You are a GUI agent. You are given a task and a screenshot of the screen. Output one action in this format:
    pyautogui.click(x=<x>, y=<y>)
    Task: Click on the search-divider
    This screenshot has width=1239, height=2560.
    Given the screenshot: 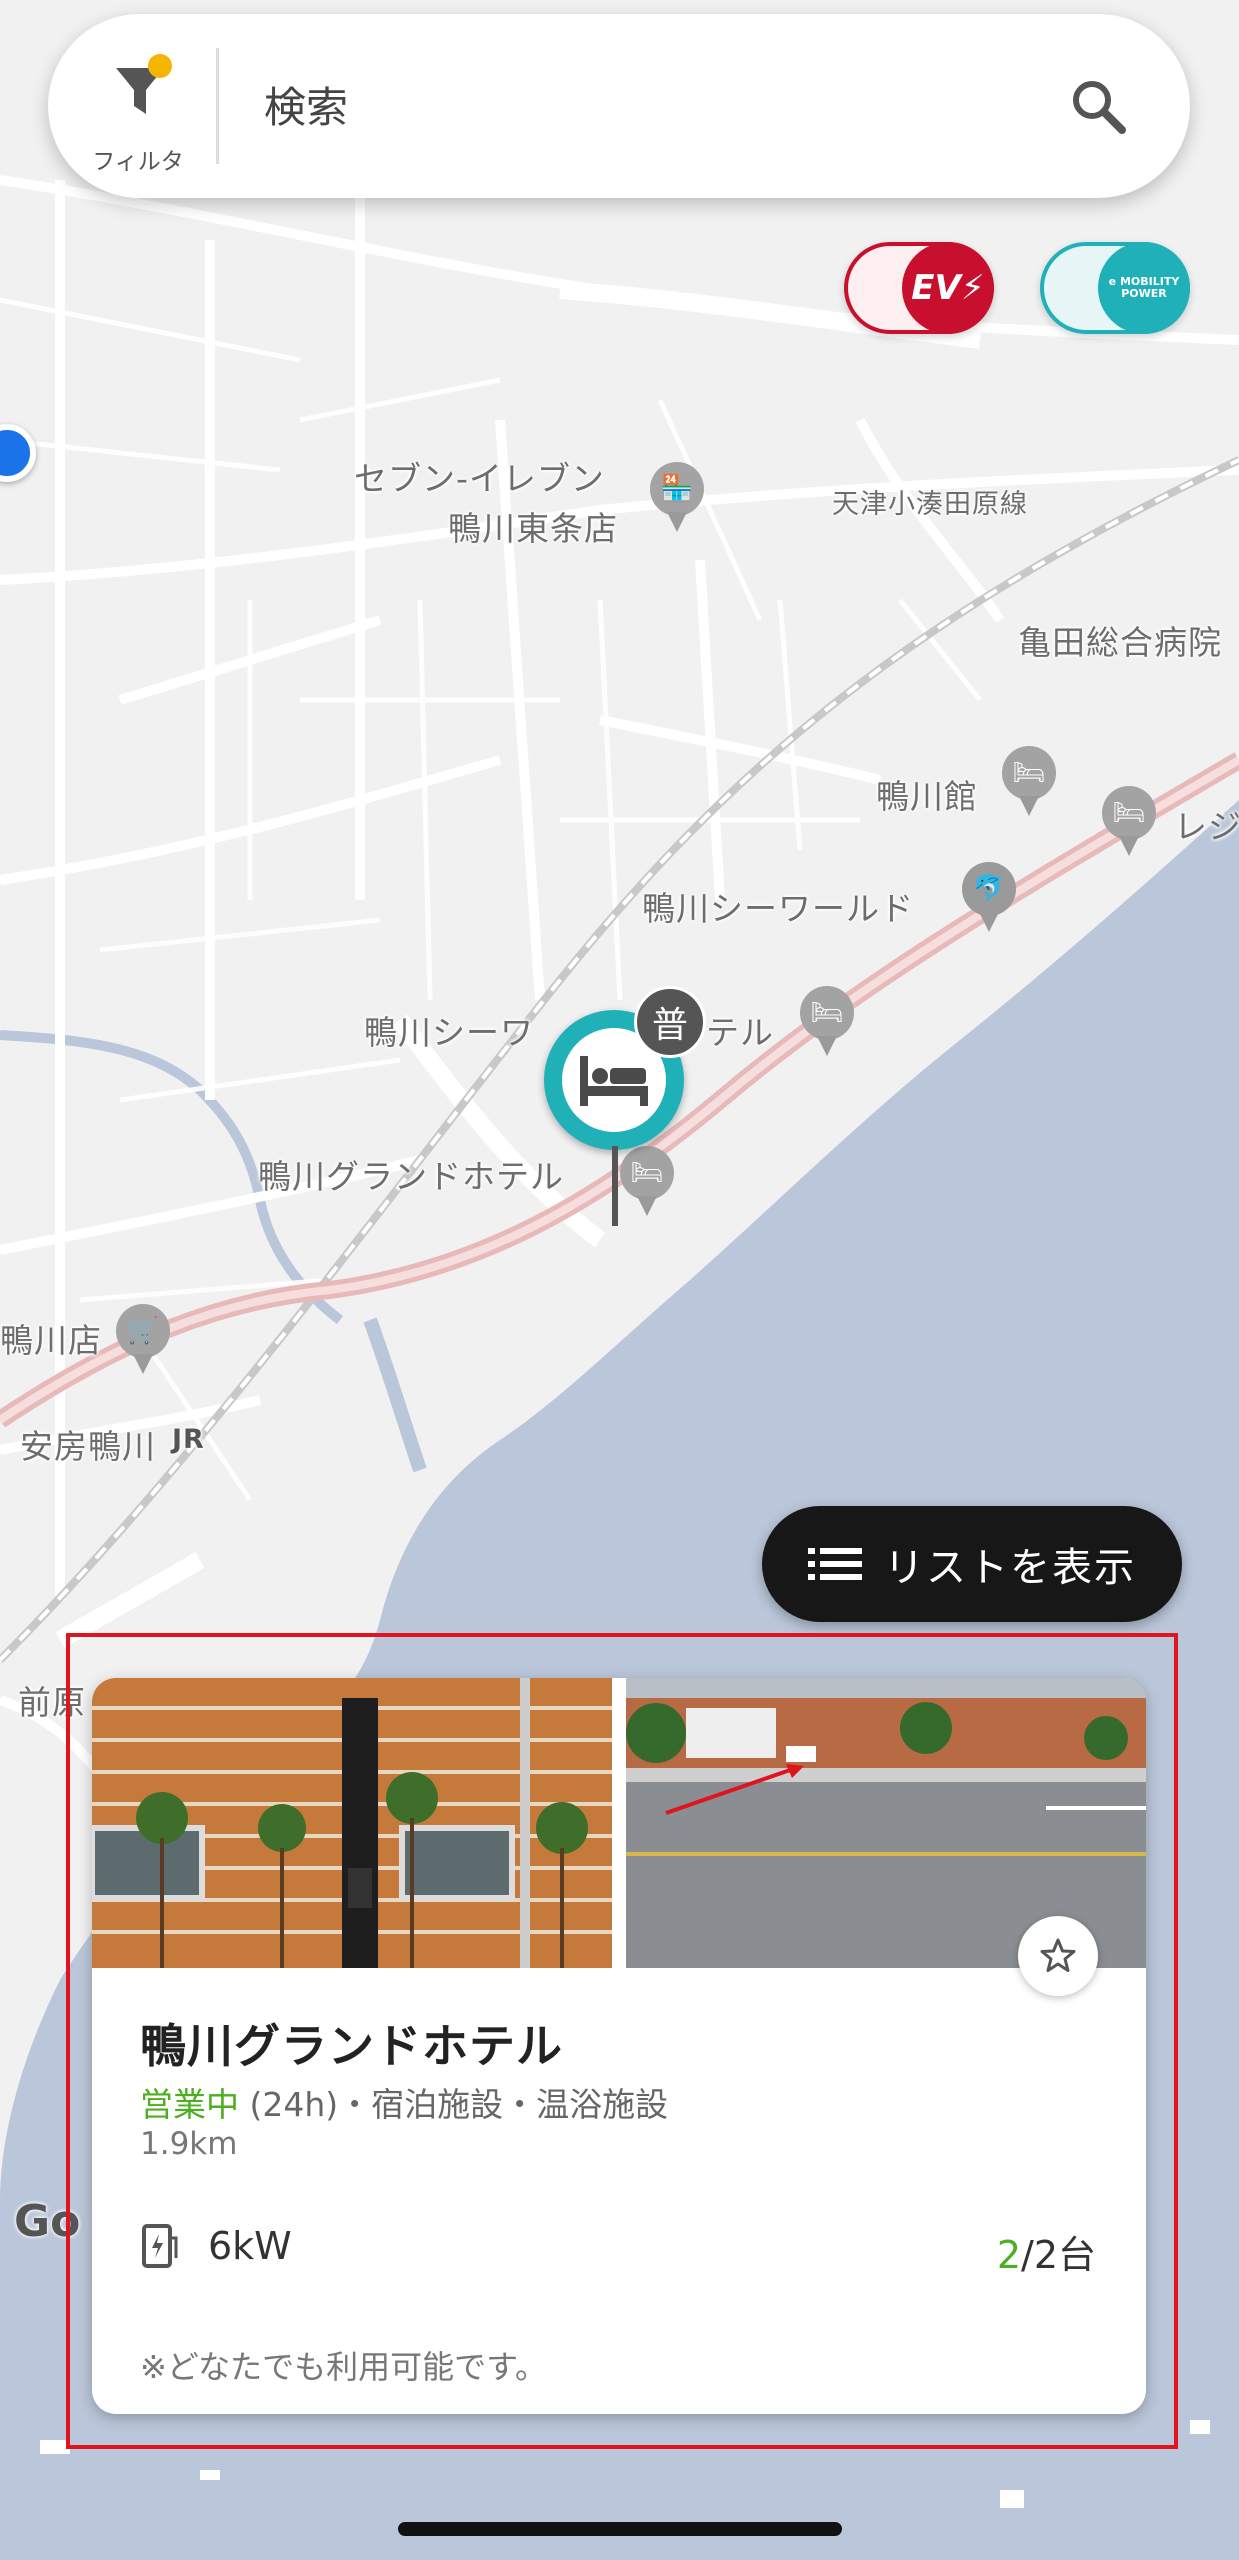 What is the action you would take?
    pyautogui.click(x=217, y=106)
    